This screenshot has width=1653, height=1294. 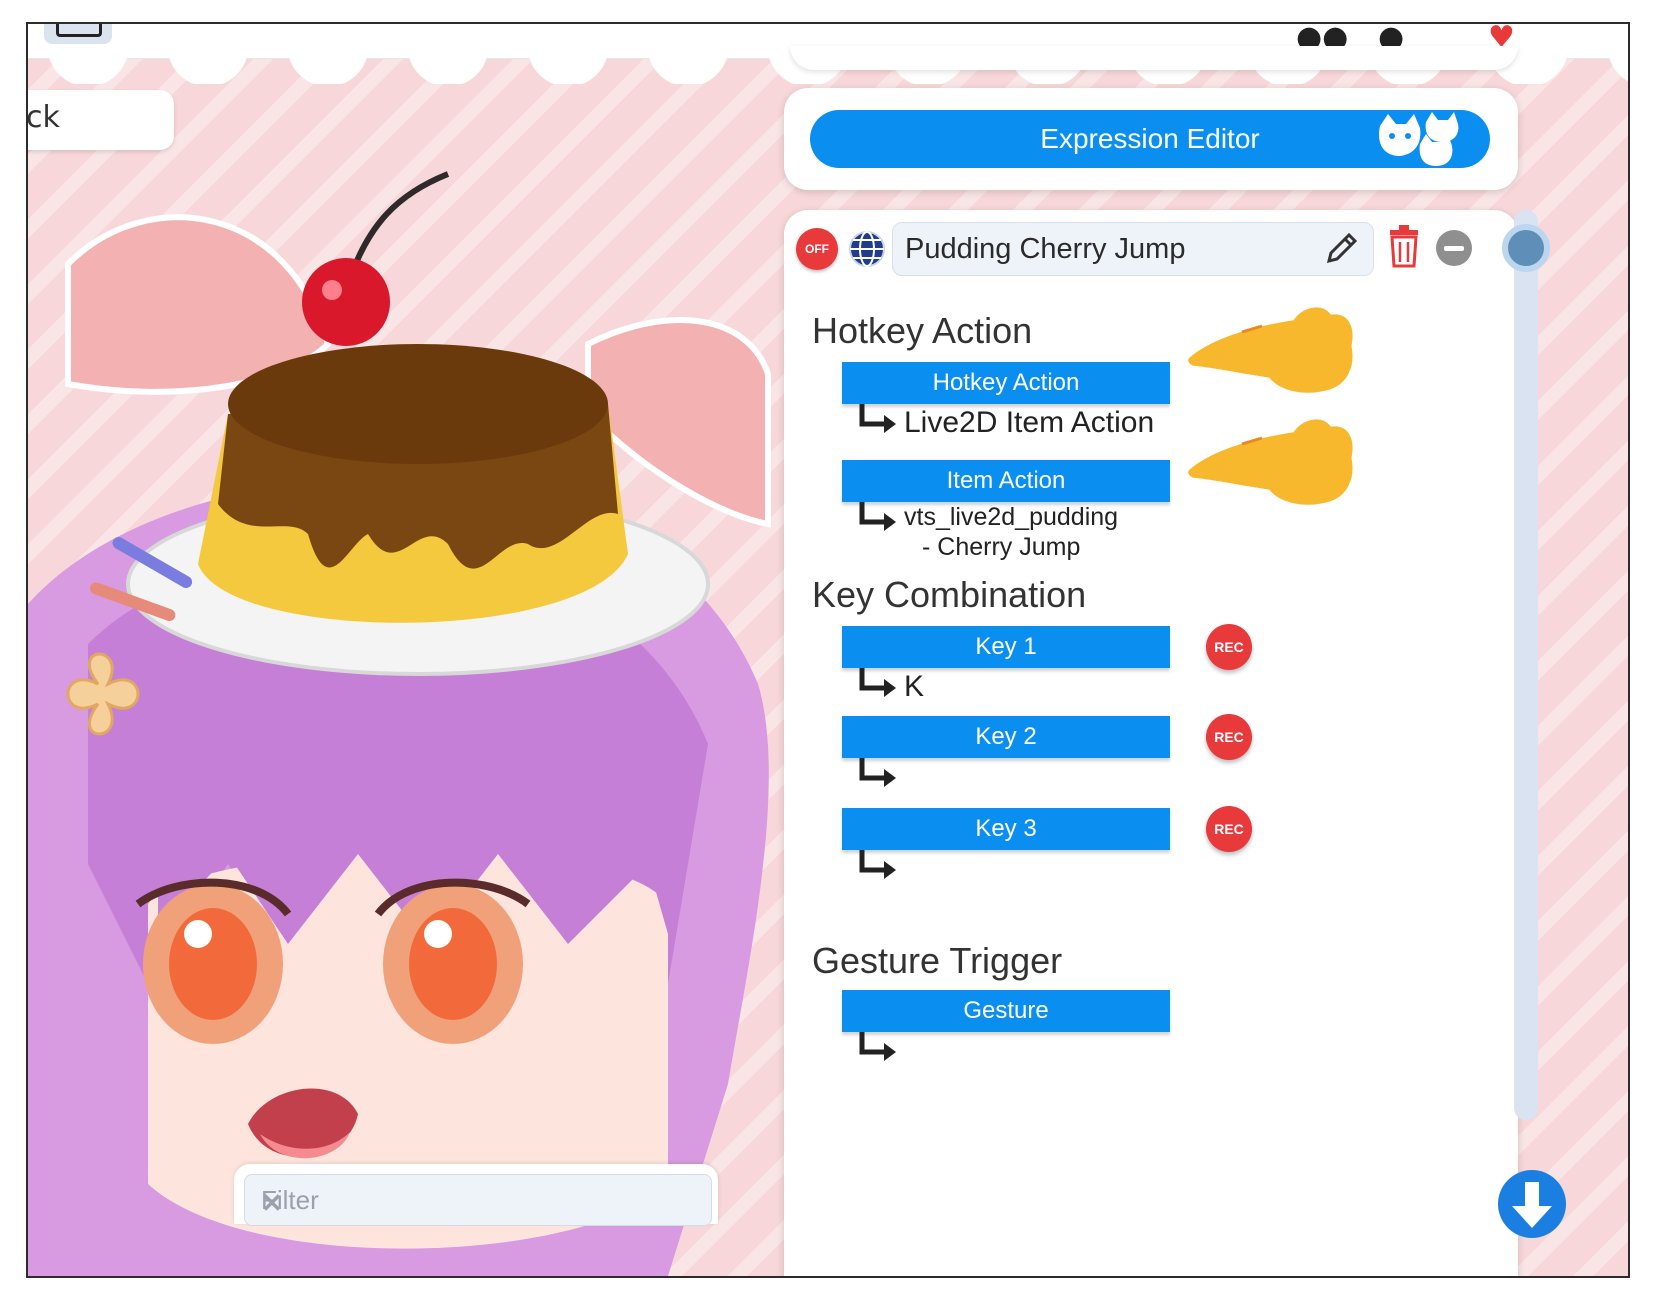 What do you see at coordinates (1029, 422) in the screenshot?
I see `hotkey-action-value: Live2D Item Action` at bounding box center [1029, 422].